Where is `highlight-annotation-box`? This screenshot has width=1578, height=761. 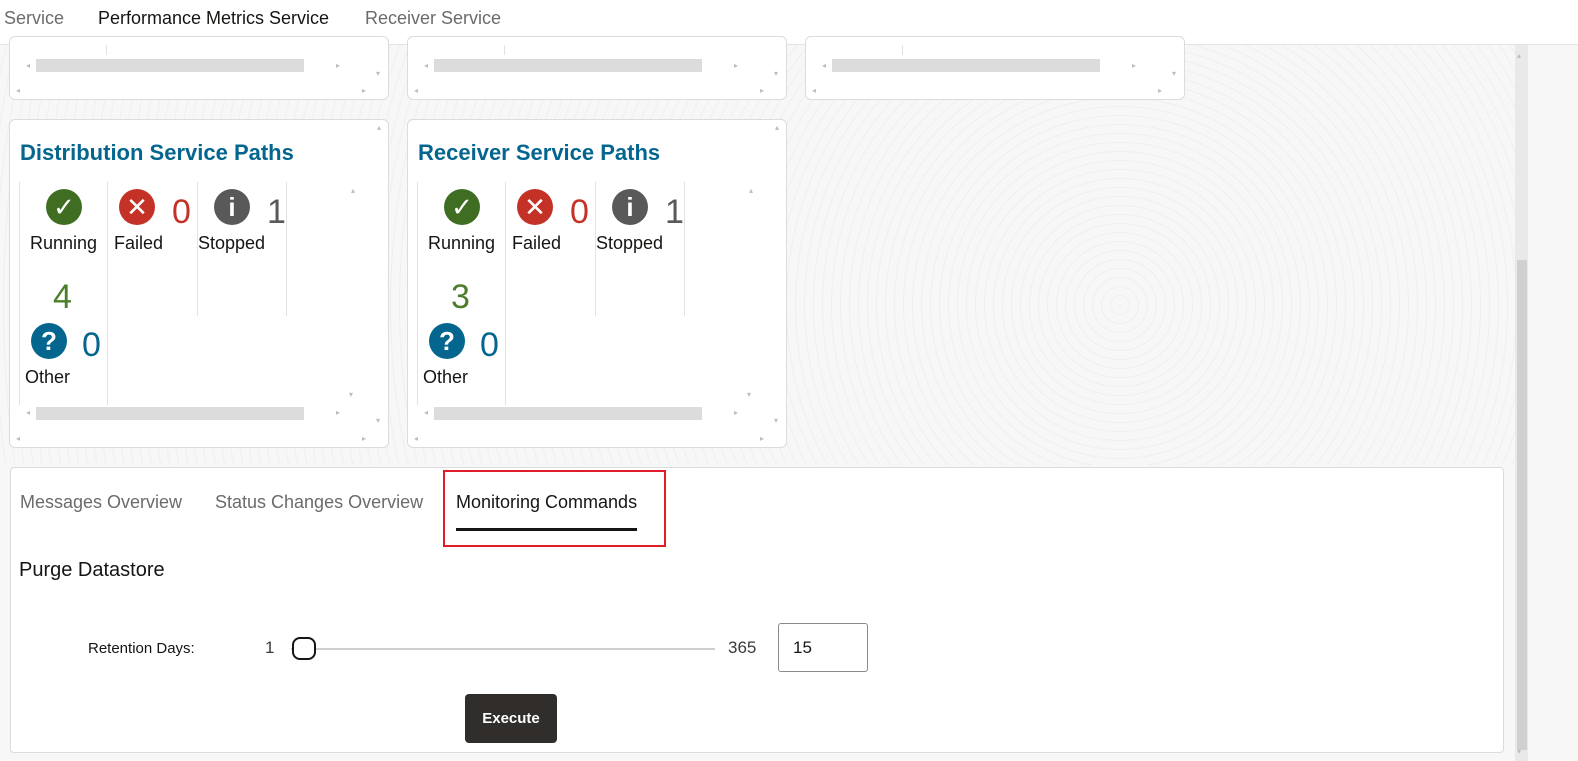 highlight-annotation-box is located at coordinates (554, 508).